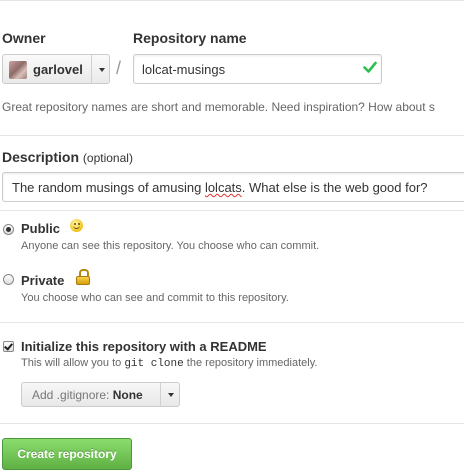 This screenshot has height=474, width=464. I want to click on checkmark-icon, so click(8, 346).